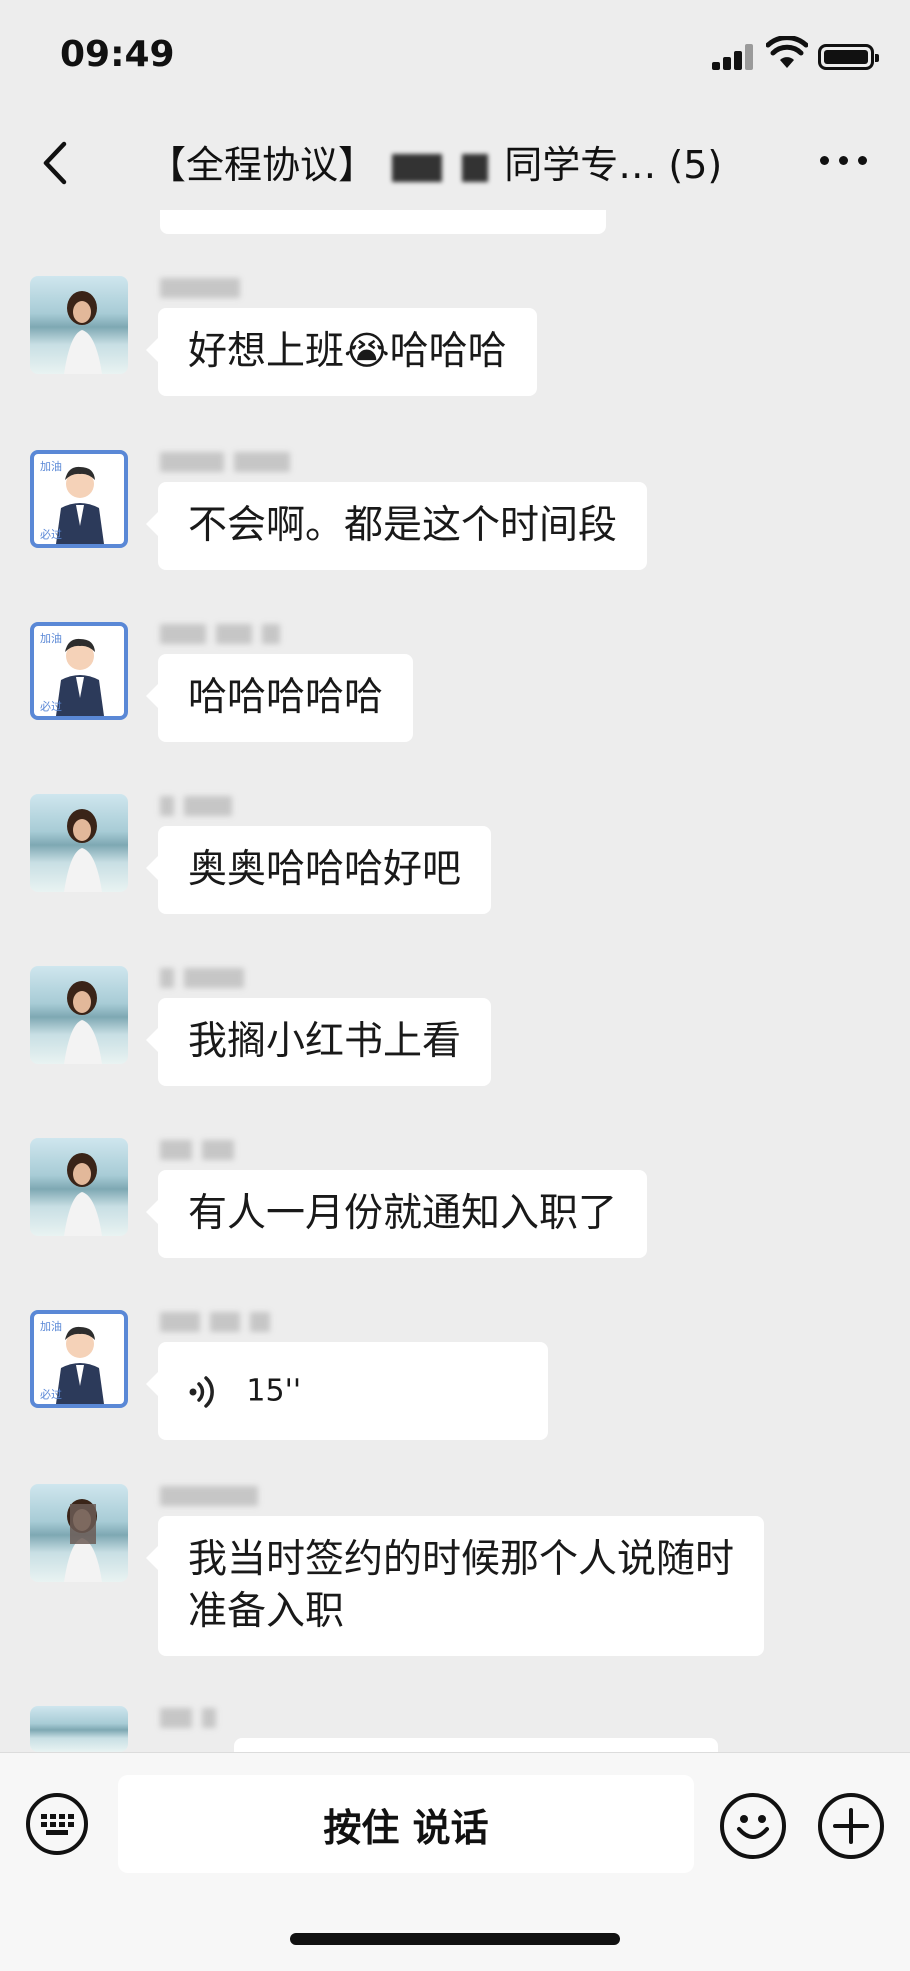 This screenshot has height=1971, width=910. I want to click on smiley-icon, so click(753, 1827).